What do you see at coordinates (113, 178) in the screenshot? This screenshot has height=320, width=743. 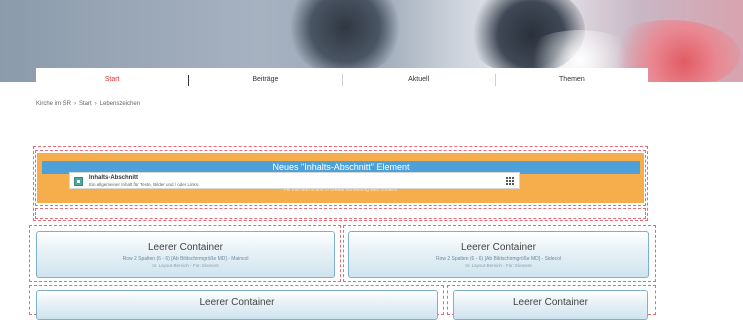 I see `popup-title: Inhalts-Abschnitt` at bounding box center [113, 178].